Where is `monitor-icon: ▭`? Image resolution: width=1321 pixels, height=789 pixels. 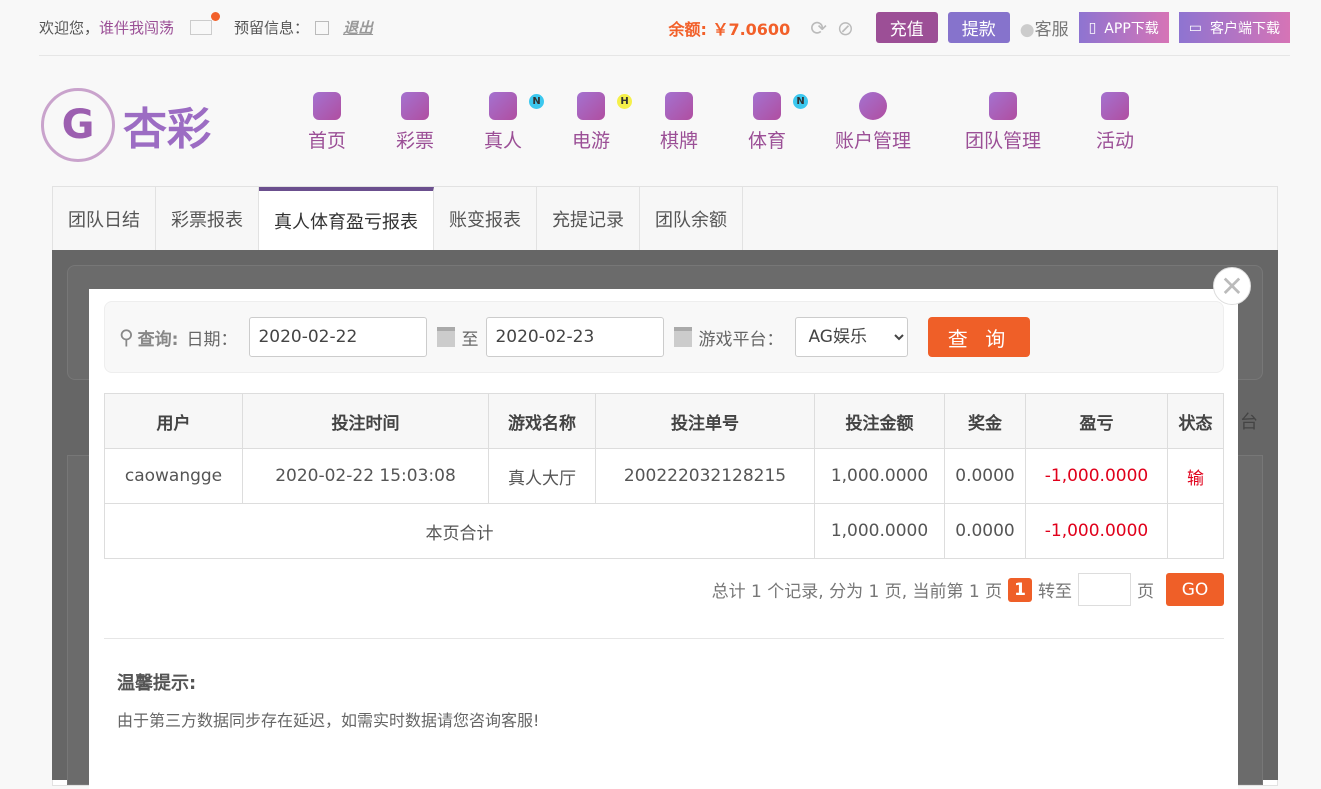 monitor-icon: ▭ is located at coordinates (1195, 27).